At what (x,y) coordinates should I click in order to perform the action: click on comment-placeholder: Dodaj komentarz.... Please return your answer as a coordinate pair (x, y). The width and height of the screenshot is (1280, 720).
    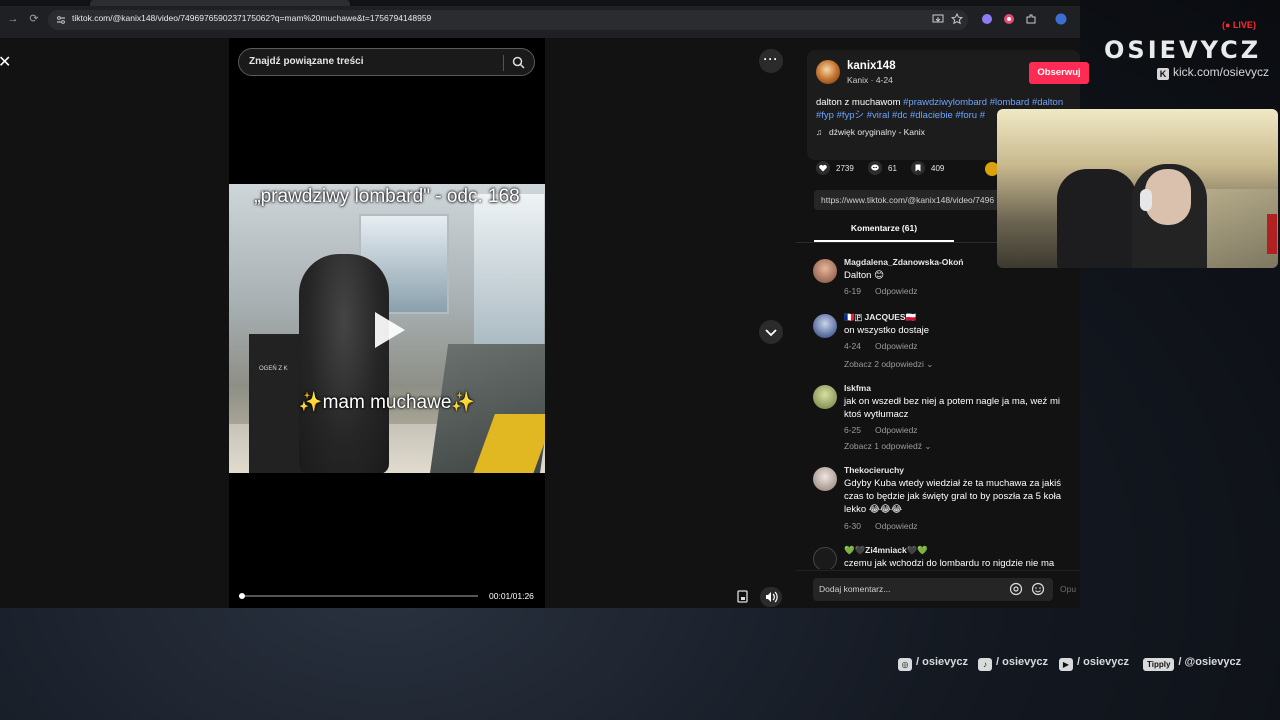
    Looking at the image, I should click on (855, 589).